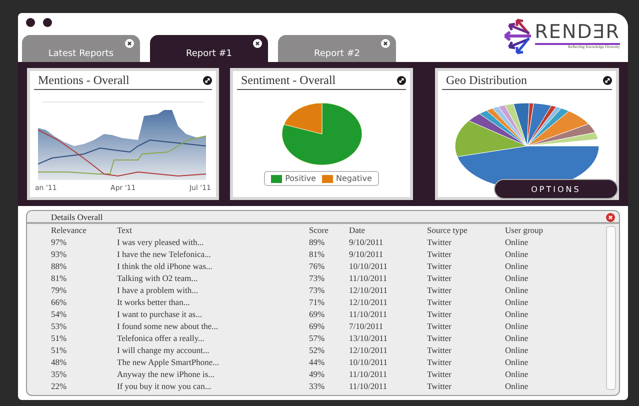  Describe the element at coordinates (366, 326) in the screenshot. I see `table-cell-text: 7/10/2011` at that location.